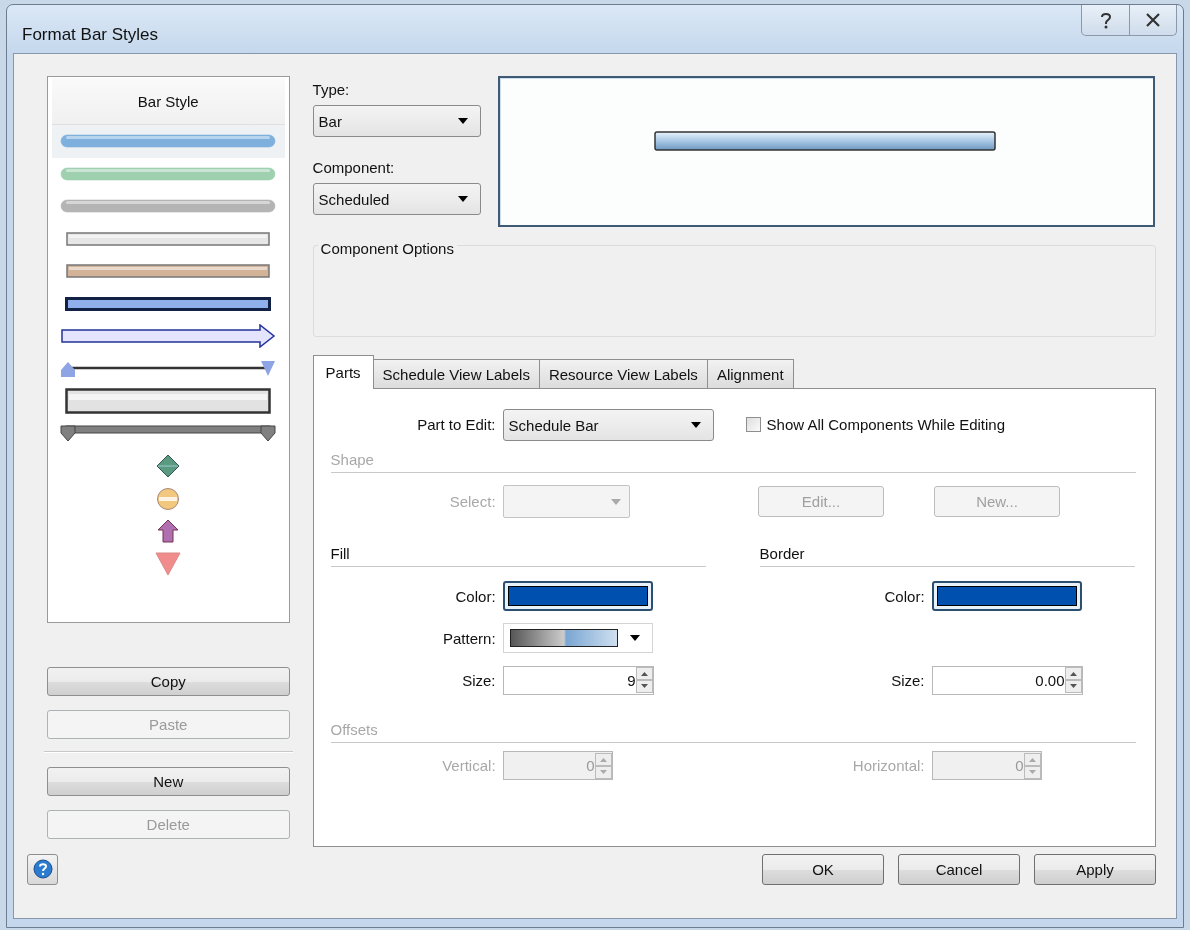 This screenshot has width=1190, height=930. I want to click on number-field: 9, so click(578, 680).